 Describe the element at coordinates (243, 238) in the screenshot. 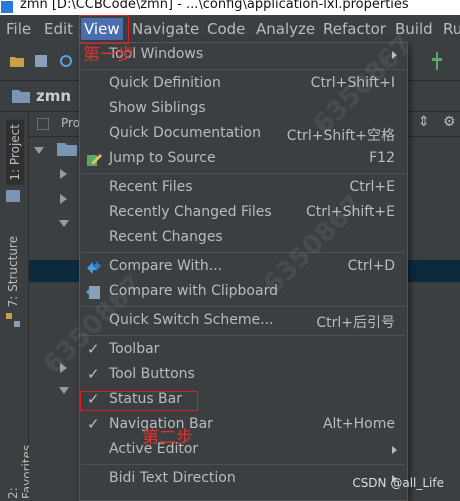

I see `menu-item-recent-changes: Recent Changes` at that location.